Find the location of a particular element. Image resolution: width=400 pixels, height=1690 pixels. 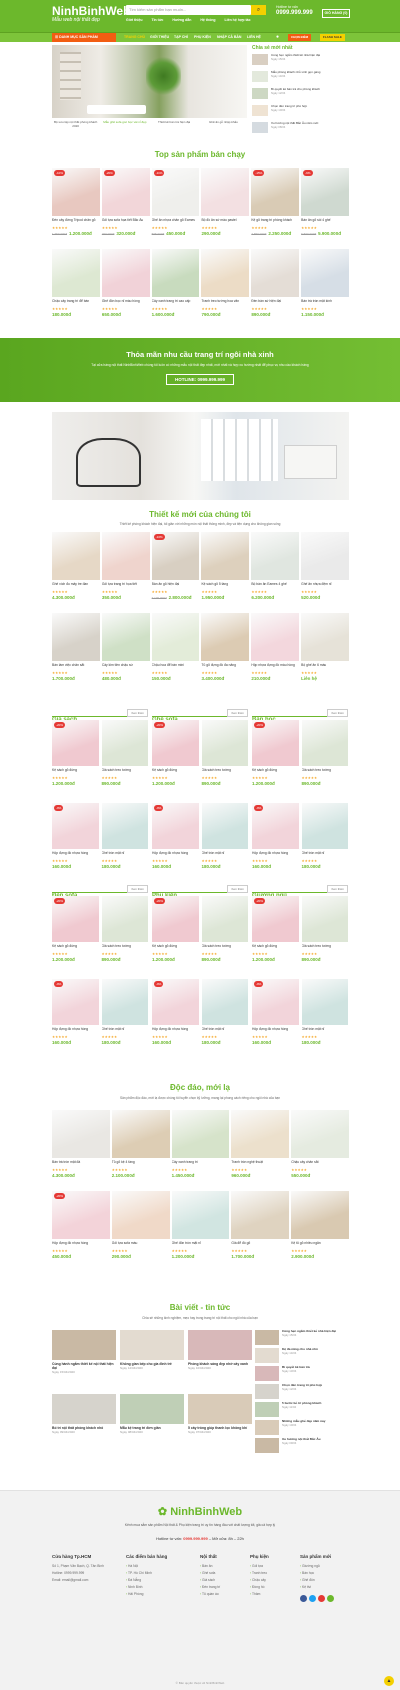

product-name: Hộp nhựa đựng đồ màu hồng is located at coordinates (275, 667).